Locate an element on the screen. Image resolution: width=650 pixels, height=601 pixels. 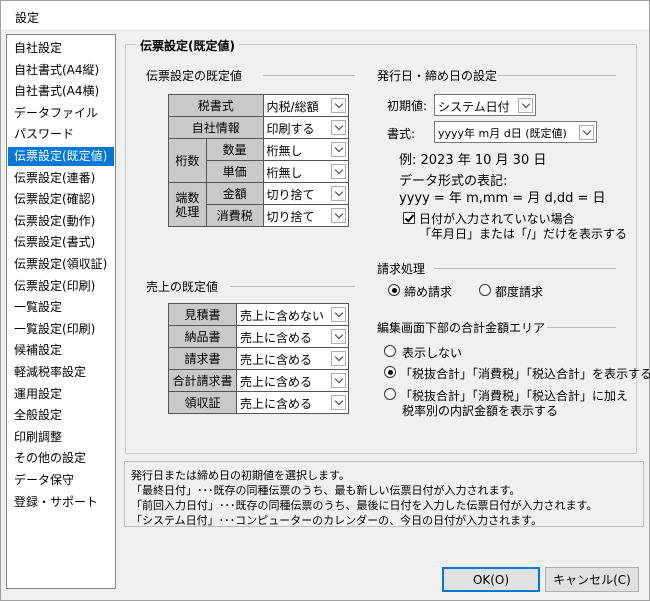
sidebar-item: 伝票設定(確認) is located at coordinates (61, 199).